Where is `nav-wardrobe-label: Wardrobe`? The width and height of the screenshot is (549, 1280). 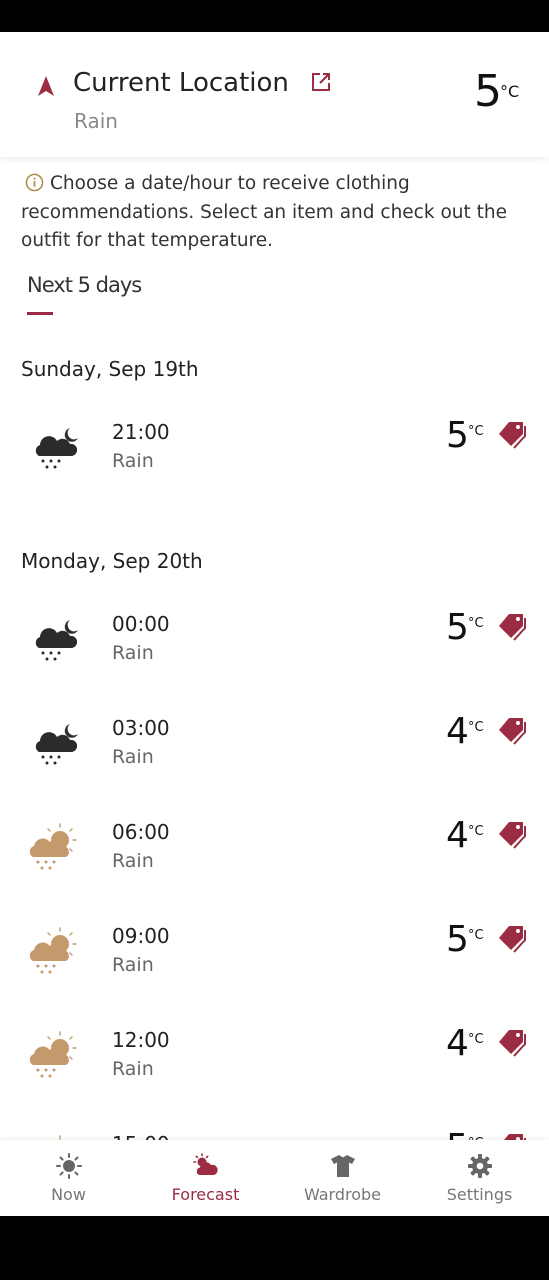
nav-wardrobe-label: Wardrobe is located at coordinates (342, 1194).